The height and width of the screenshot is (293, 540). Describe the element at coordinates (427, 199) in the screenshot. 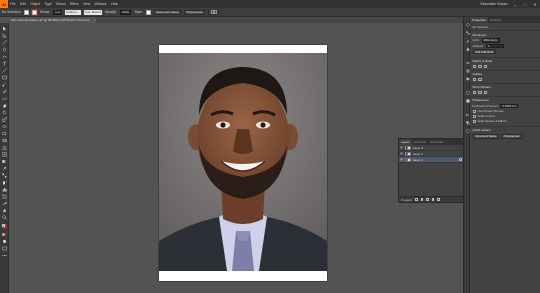

I see `new-sublayer-icon` at that location.